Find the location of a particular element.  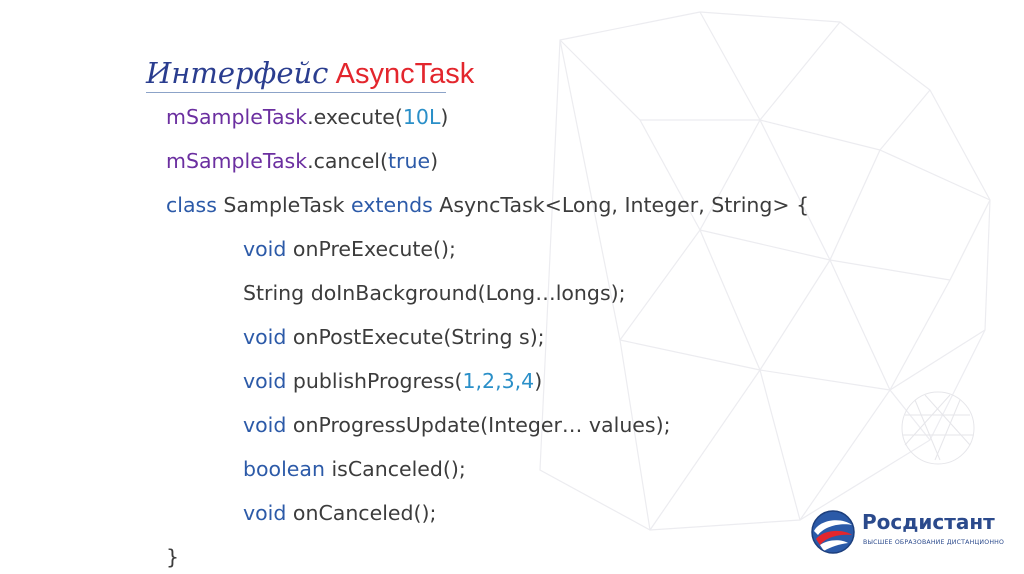

logo-swirl-icon is located at coordinates (833, 532).